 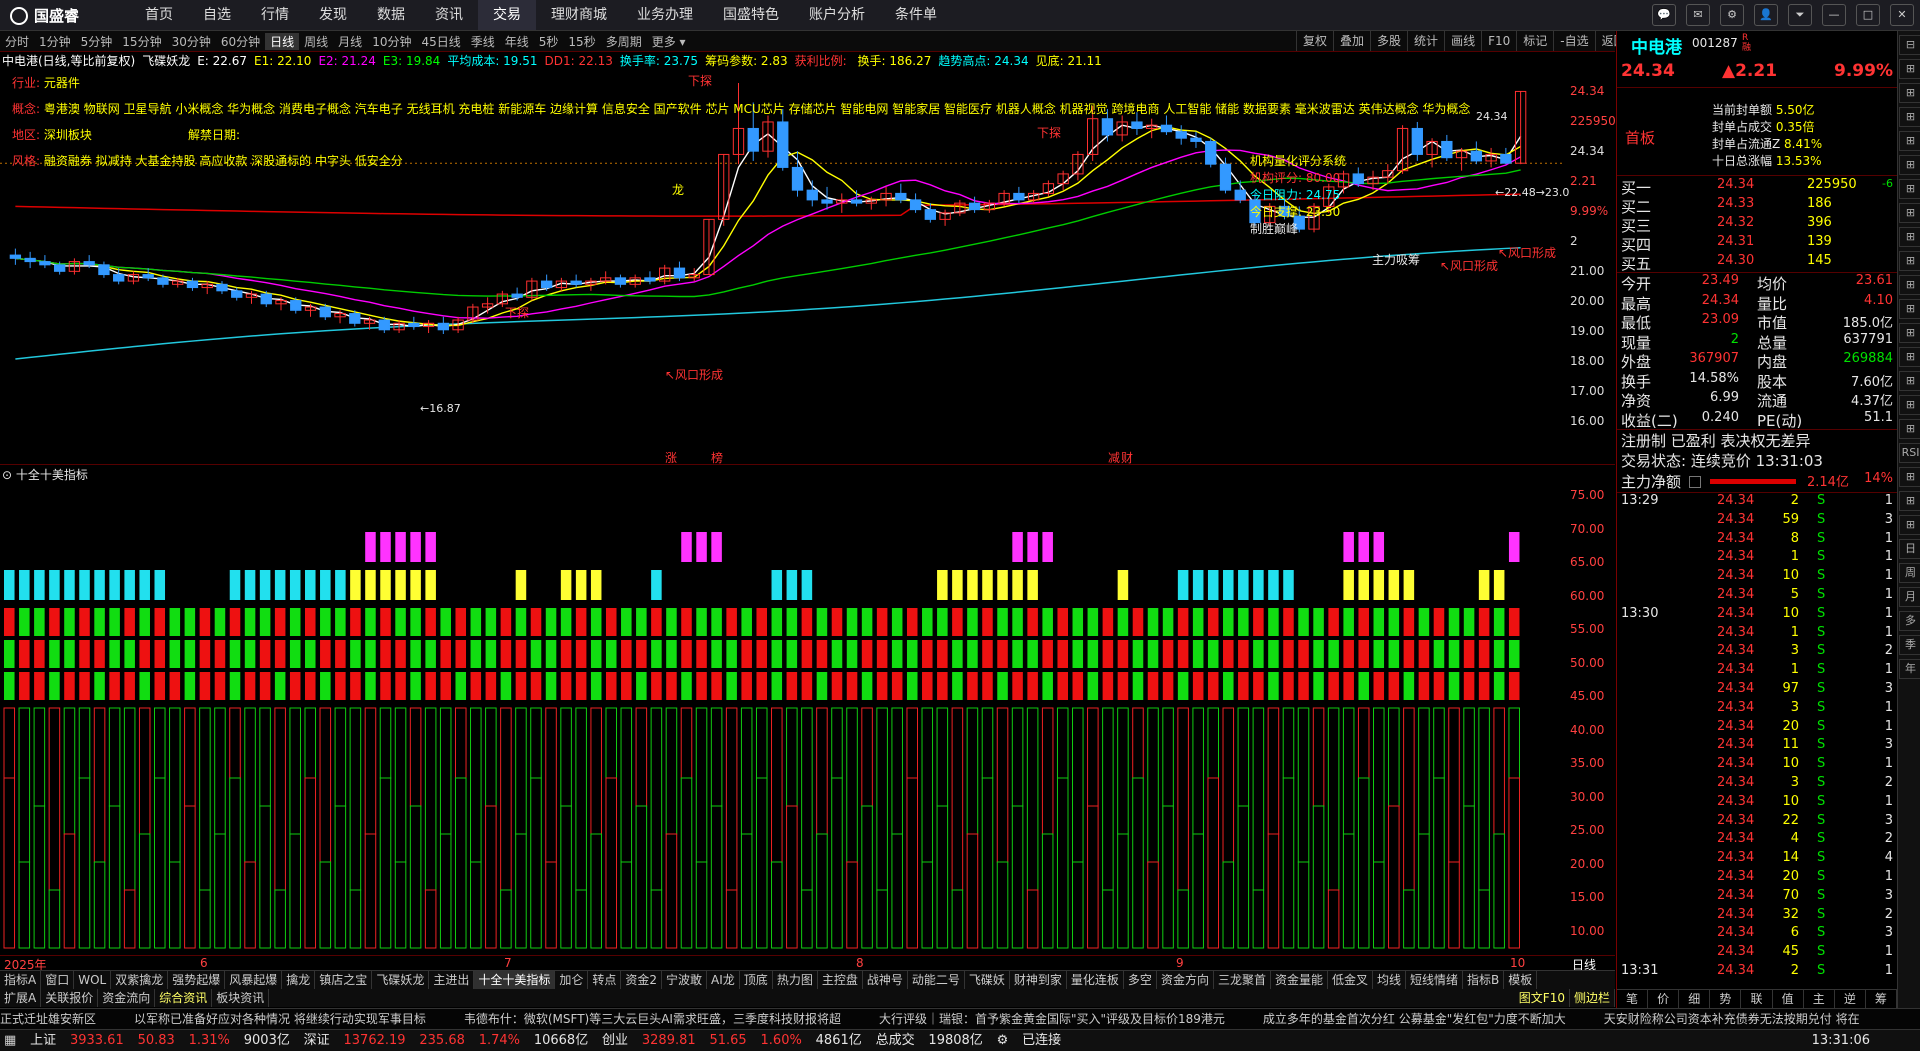 I want to click on quote-tab-5: 值, so click(x=1788, y=999).